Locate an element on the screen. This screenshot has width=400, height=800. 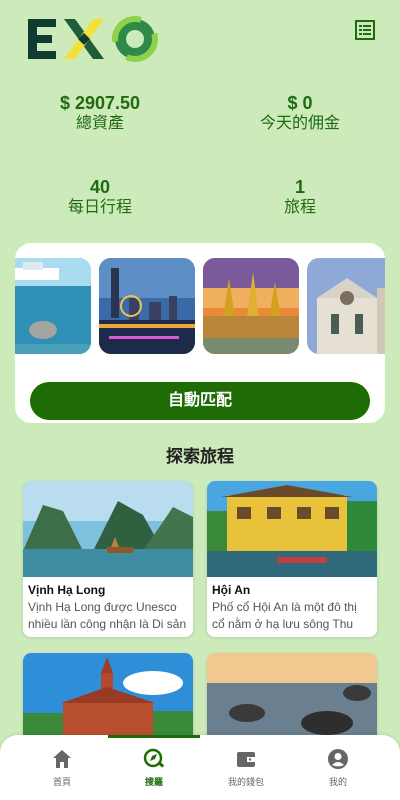
stat-total-assets: $ 2907.50 總資產 is located at coordinates (100, 113).